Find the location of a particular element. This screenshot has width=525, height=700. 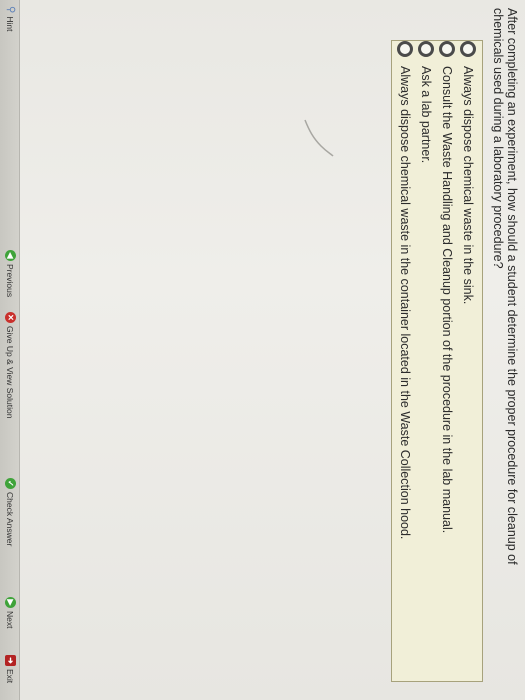

next-label: Next is located at coordinates (10, 620).